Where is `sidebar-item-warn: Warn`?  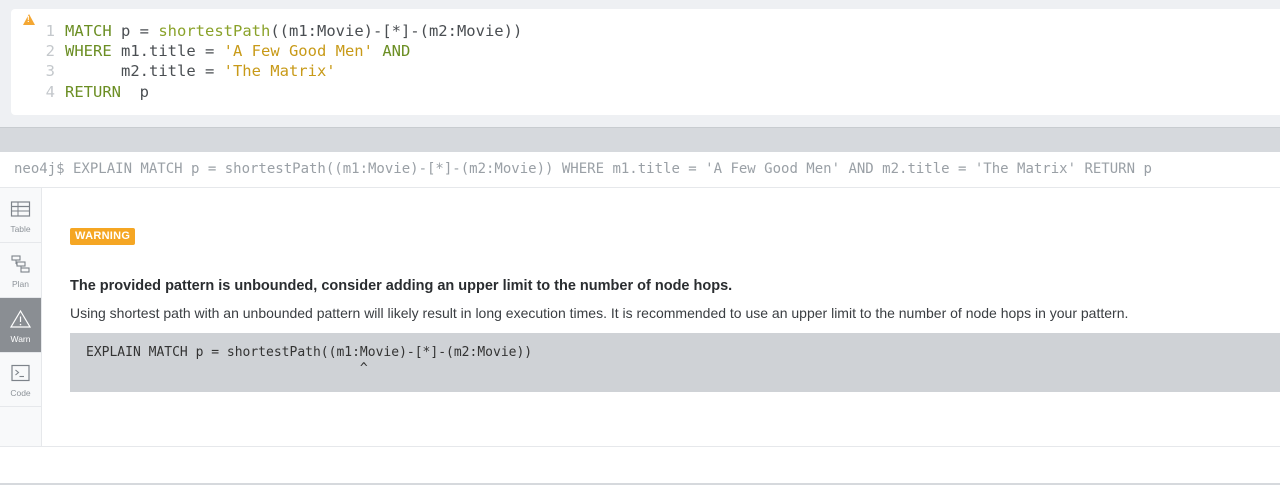 sidebar-item-warn: Warn is located at coordinates (20, 325).